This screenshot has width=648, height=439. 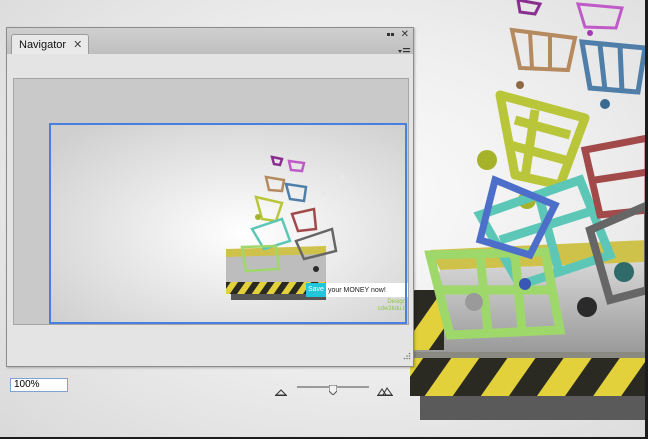 What do you see at coordinates (77, 44) in the screenshot?
I see `close-icon: ✕` at bounding box center [77, 44].